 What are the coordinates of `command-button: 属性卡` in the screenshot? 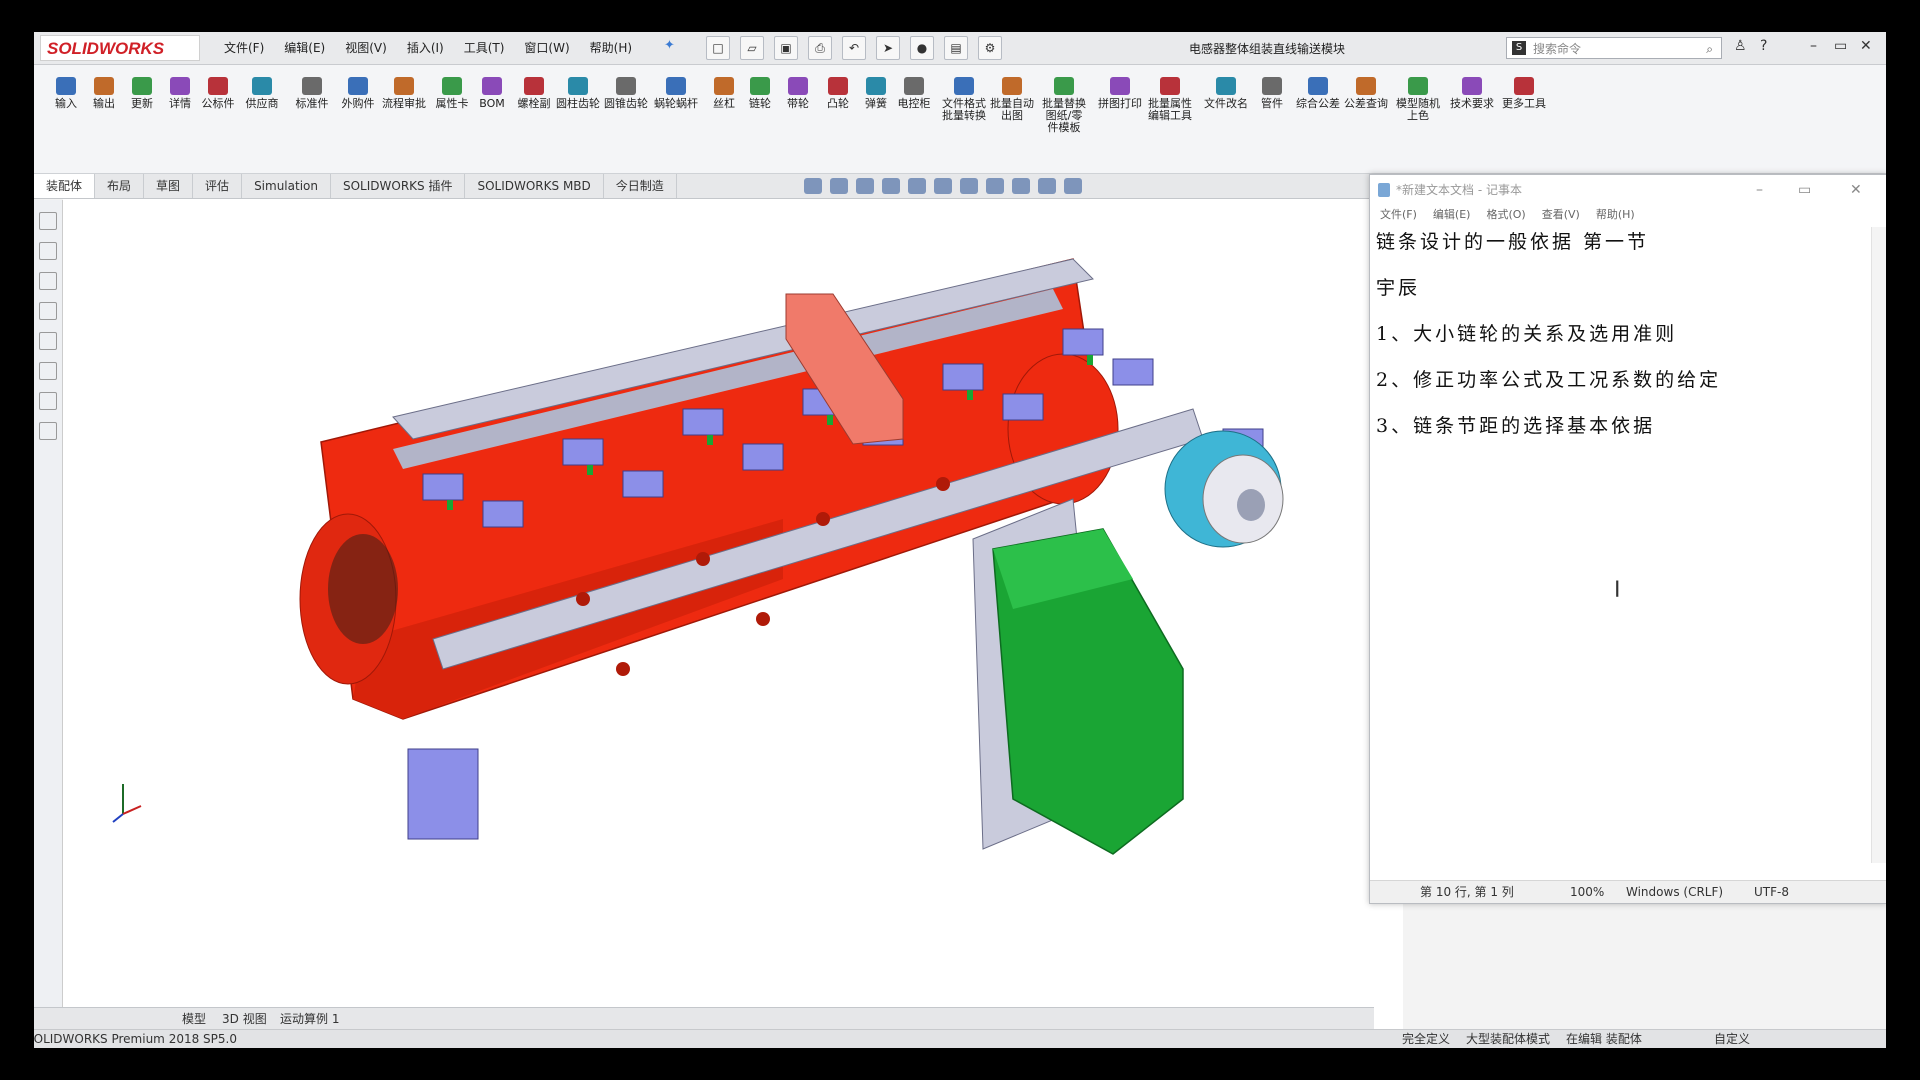 It's located at (452, 93).